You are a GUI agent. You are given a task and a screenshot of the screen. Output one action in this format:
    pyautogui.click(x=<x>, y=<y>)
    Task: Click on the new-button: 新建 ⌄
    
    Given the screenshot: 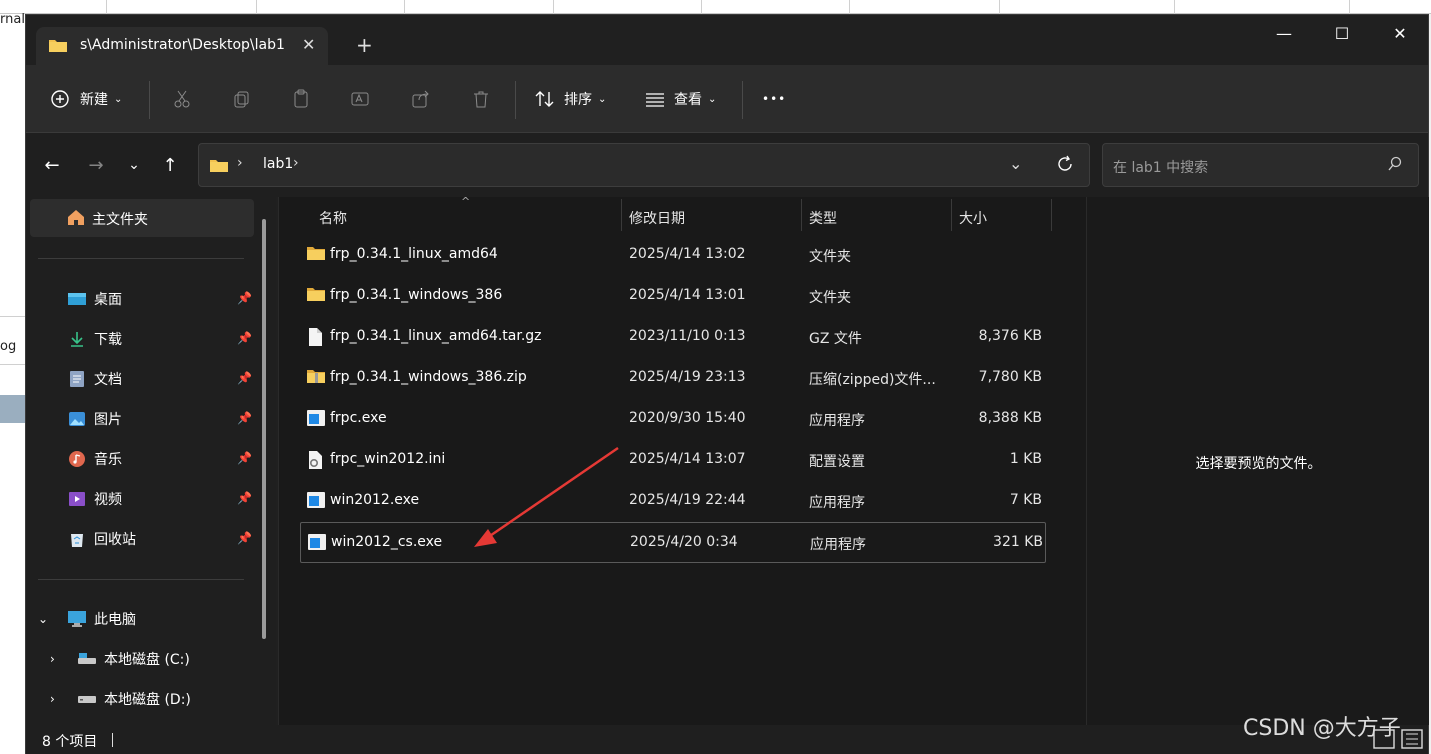 What is the action you would take?
    pyautogui.click(x=86, y=99)
    